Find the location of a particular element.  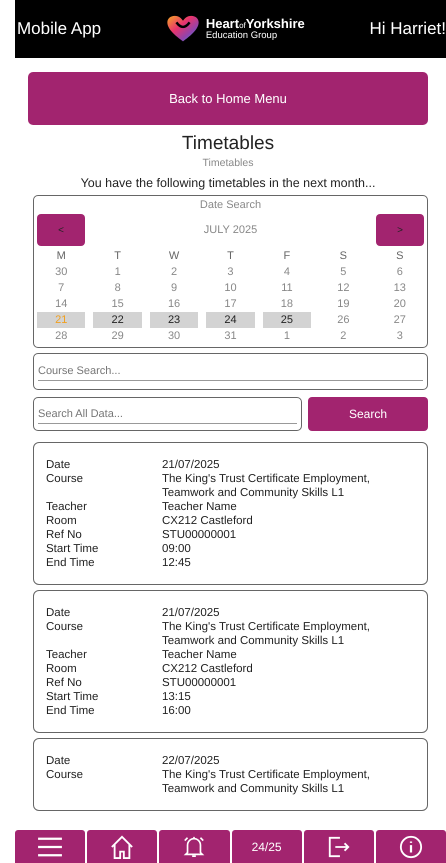

calendar-day: 17 is located at coordinates (230, 304).